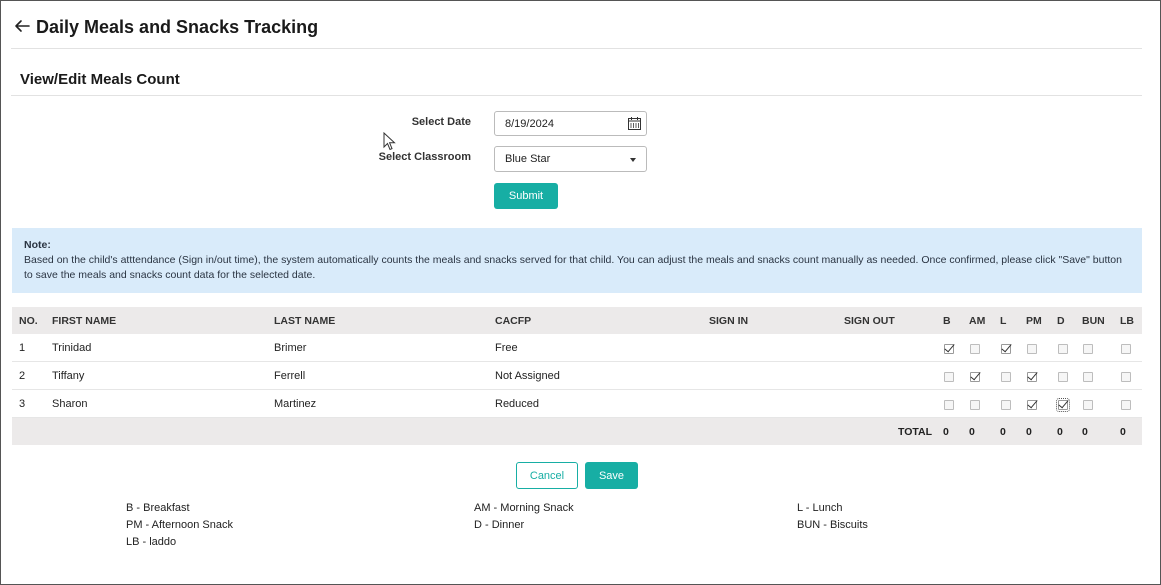  What do you see at coordinates (528, 159) in the screenshot?
I see `classroom-value: Blue Star` at bounding box center [528, 159].